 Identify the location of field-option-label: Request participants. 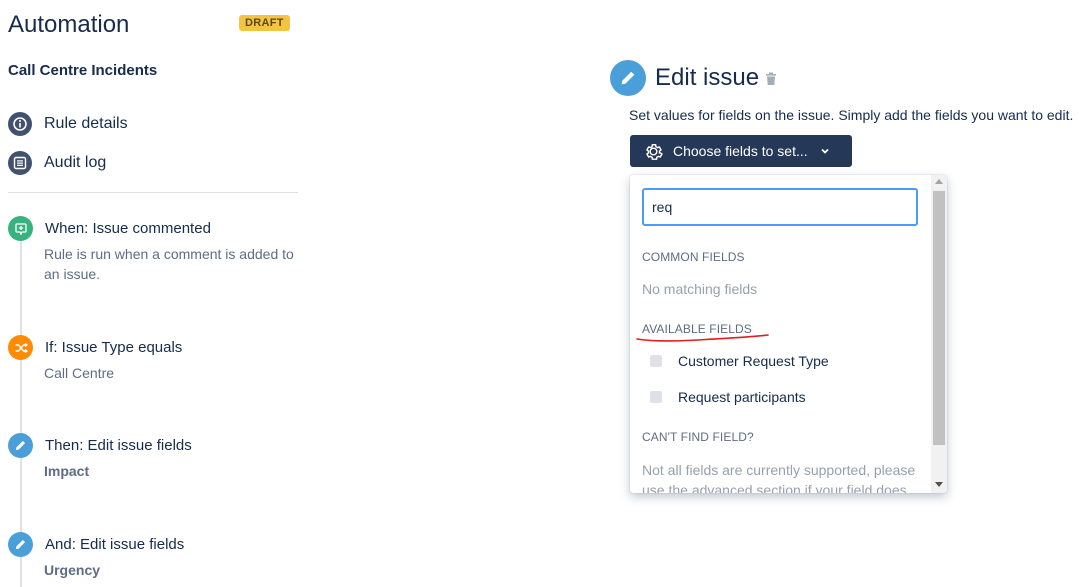
(742, 397).